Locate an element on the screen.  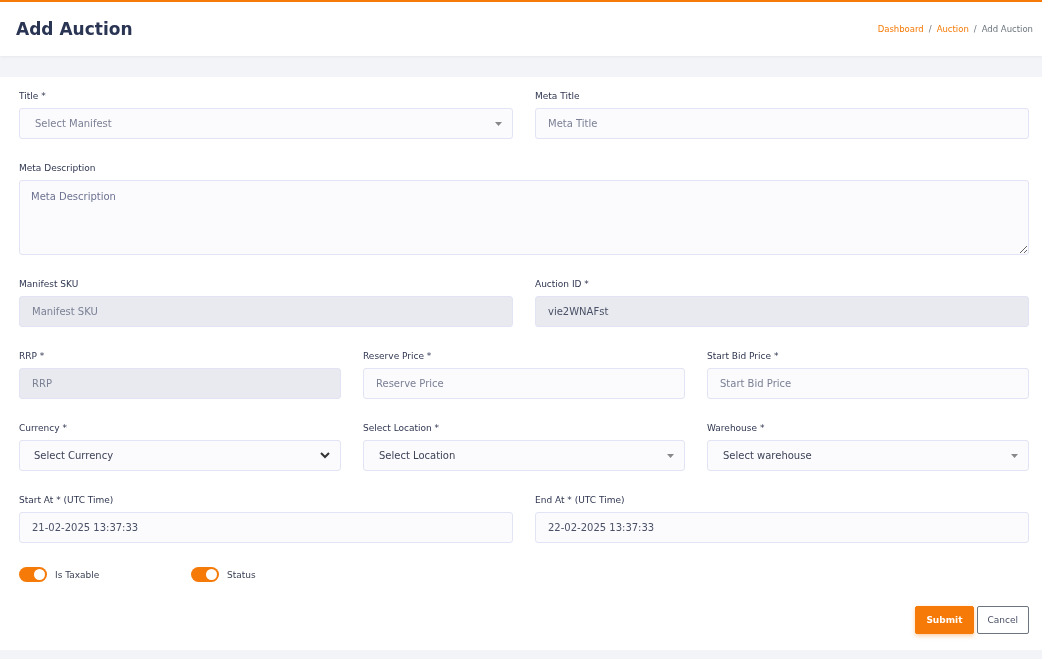
toggle-label: Status is located at coordinates (241, 574).